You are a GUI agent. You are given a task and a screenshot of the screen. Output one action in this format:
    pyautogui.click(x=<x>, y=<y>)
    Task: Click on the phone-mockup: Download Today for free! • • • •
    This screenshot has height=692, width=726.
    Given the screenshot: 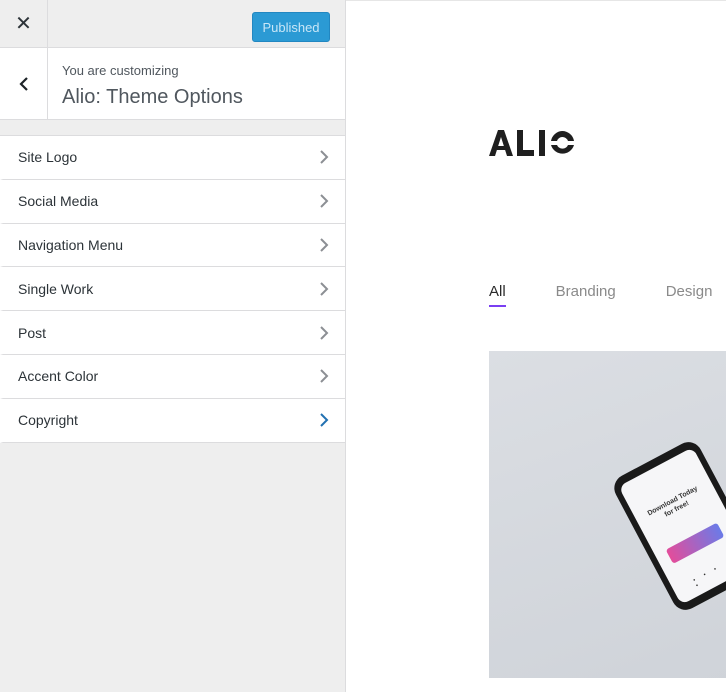 What is the action you would take?
    pyautogui.click(x=667, y=526)
    